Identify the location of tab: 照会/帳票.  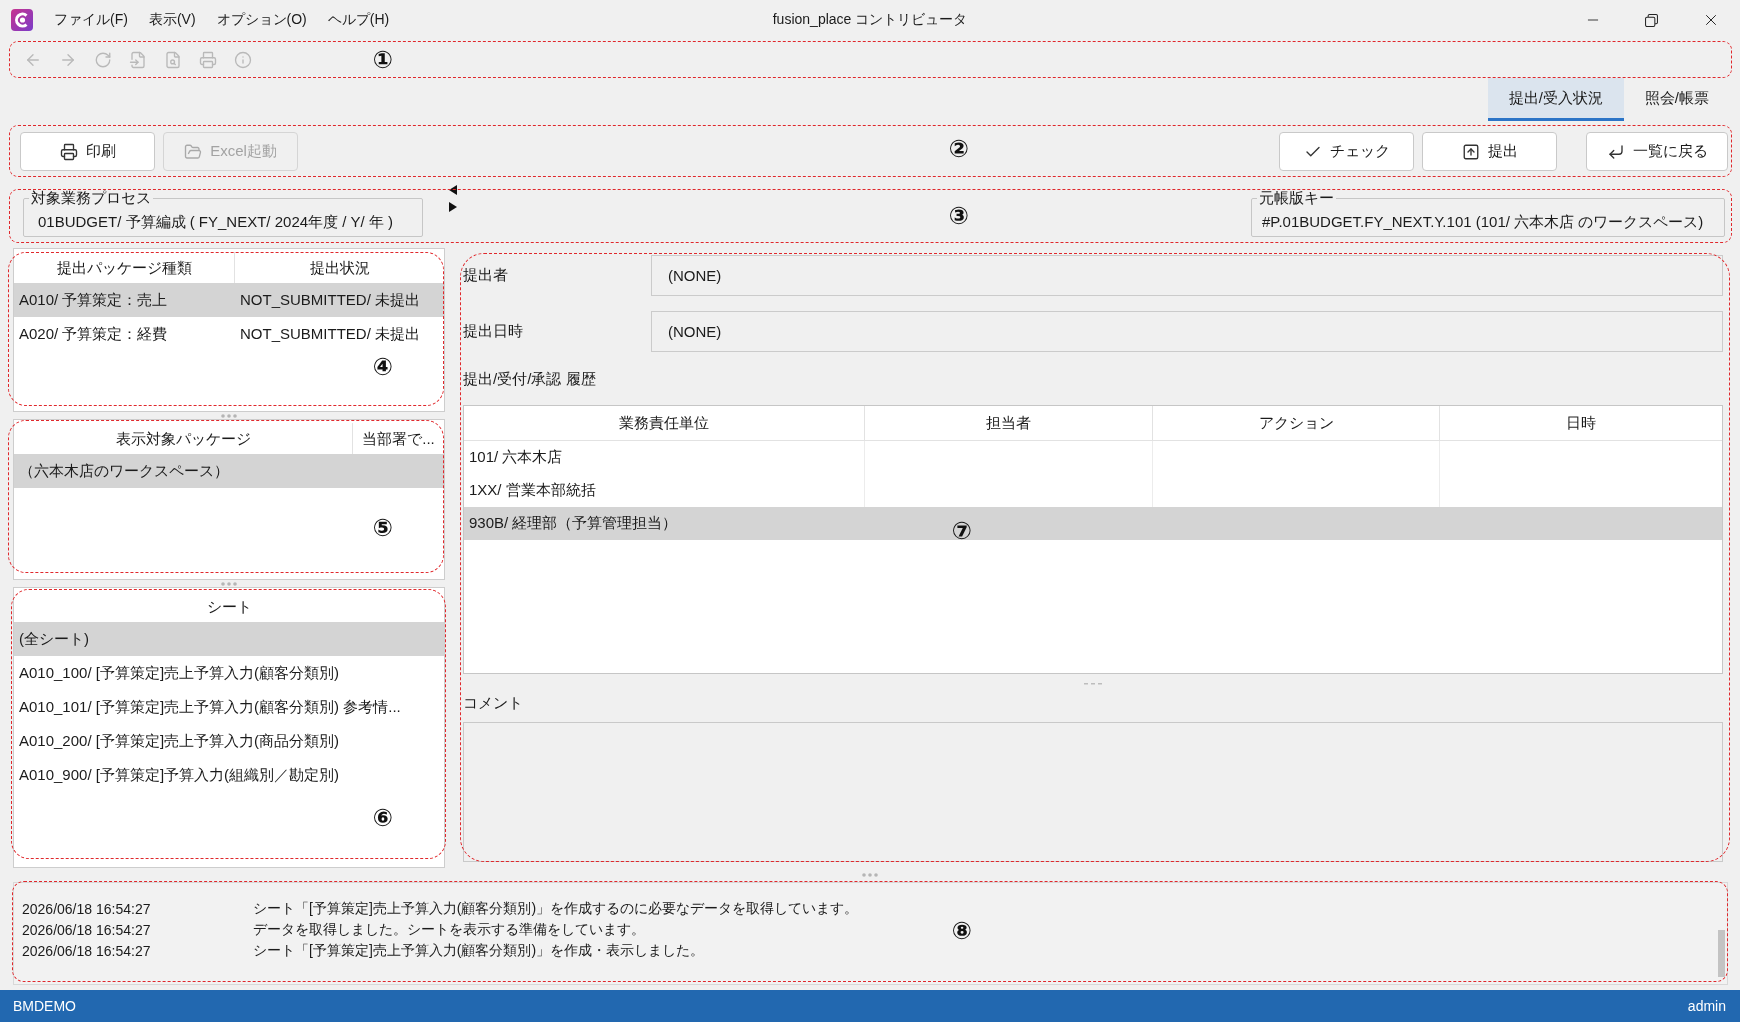
(1676, 99).